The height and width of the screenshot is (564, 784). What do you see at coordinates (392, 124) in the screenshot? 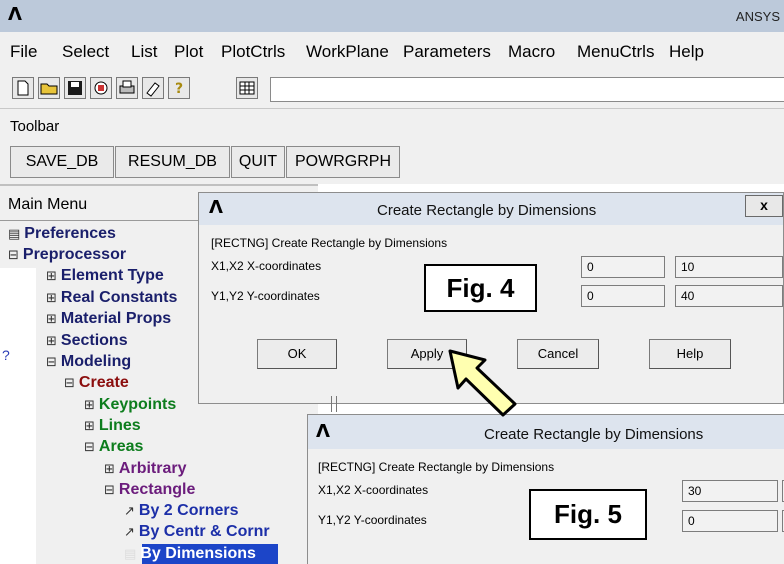
I see `toolbar-strip` at bounding box center [392, 124].